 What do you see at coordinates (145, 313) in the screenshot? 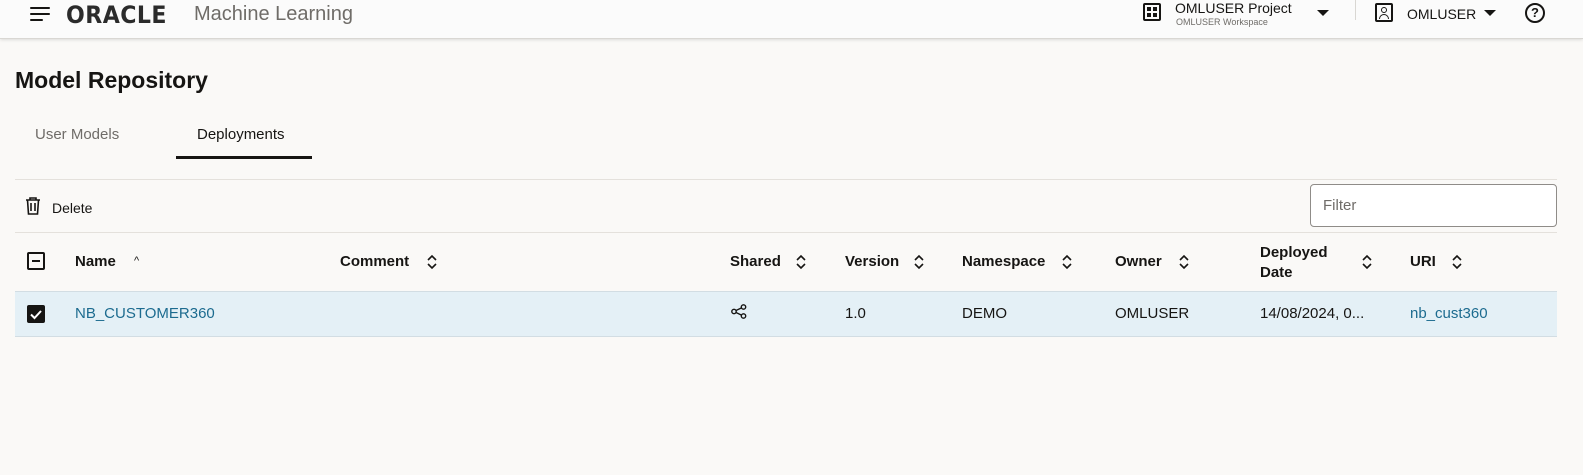
I see `model-name-link: NB_CUSTOMER360` at bounding box center [145, 313].